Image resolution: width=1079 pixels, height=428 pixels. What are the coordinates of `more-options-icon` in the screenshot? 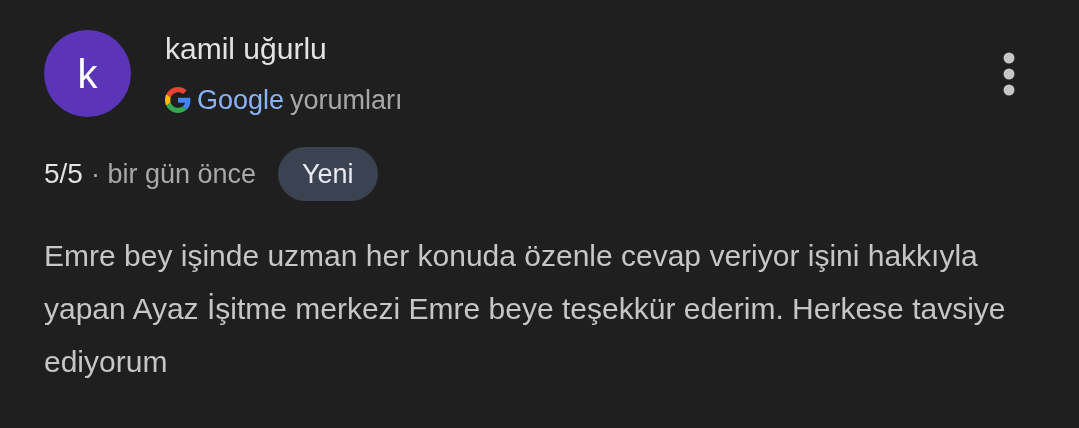 It's located at (1009, 74).